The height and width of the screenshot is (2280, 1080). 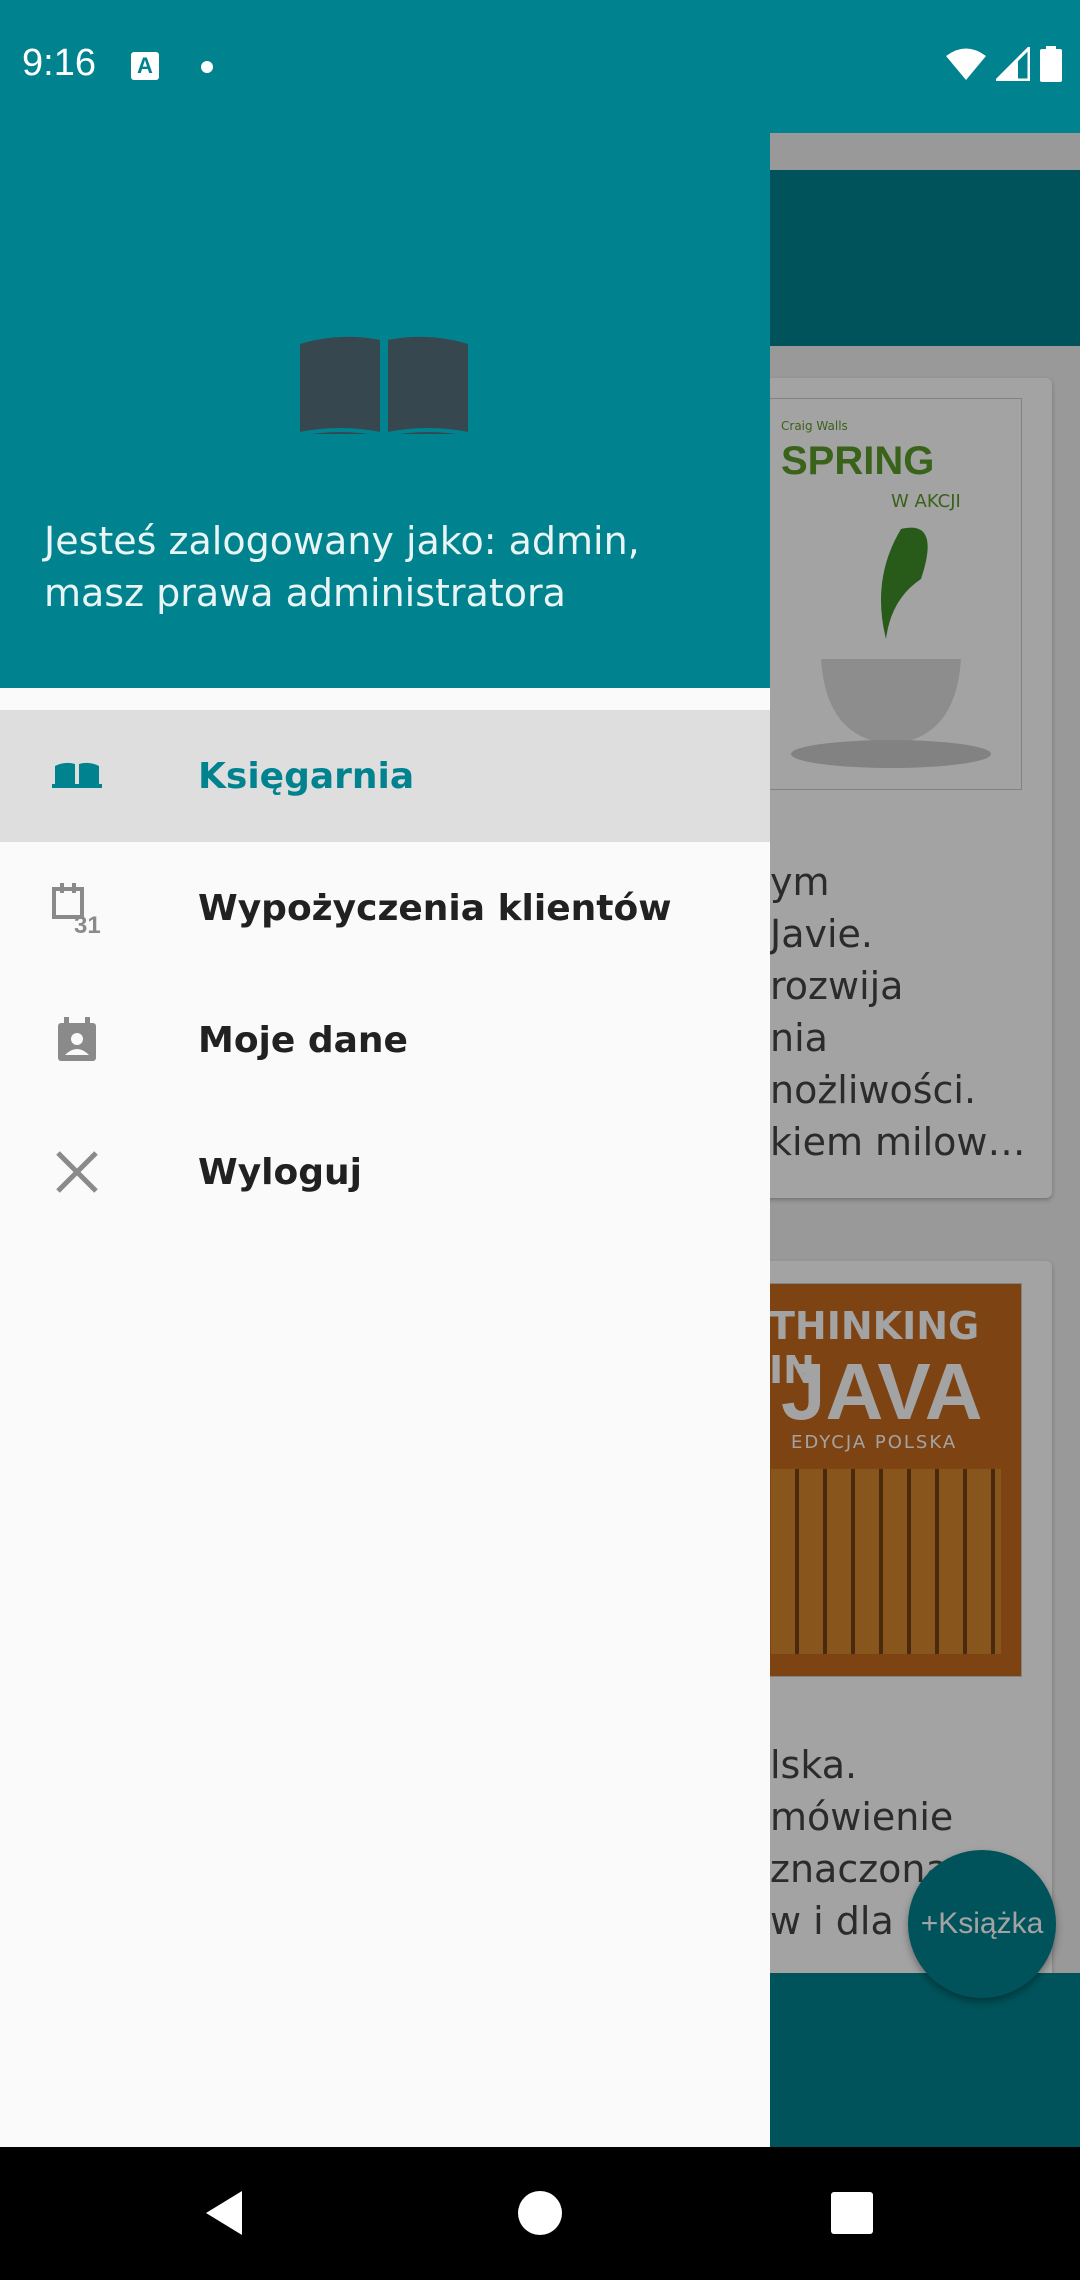 I want to click on book-icon, so click(x=77, y=775).